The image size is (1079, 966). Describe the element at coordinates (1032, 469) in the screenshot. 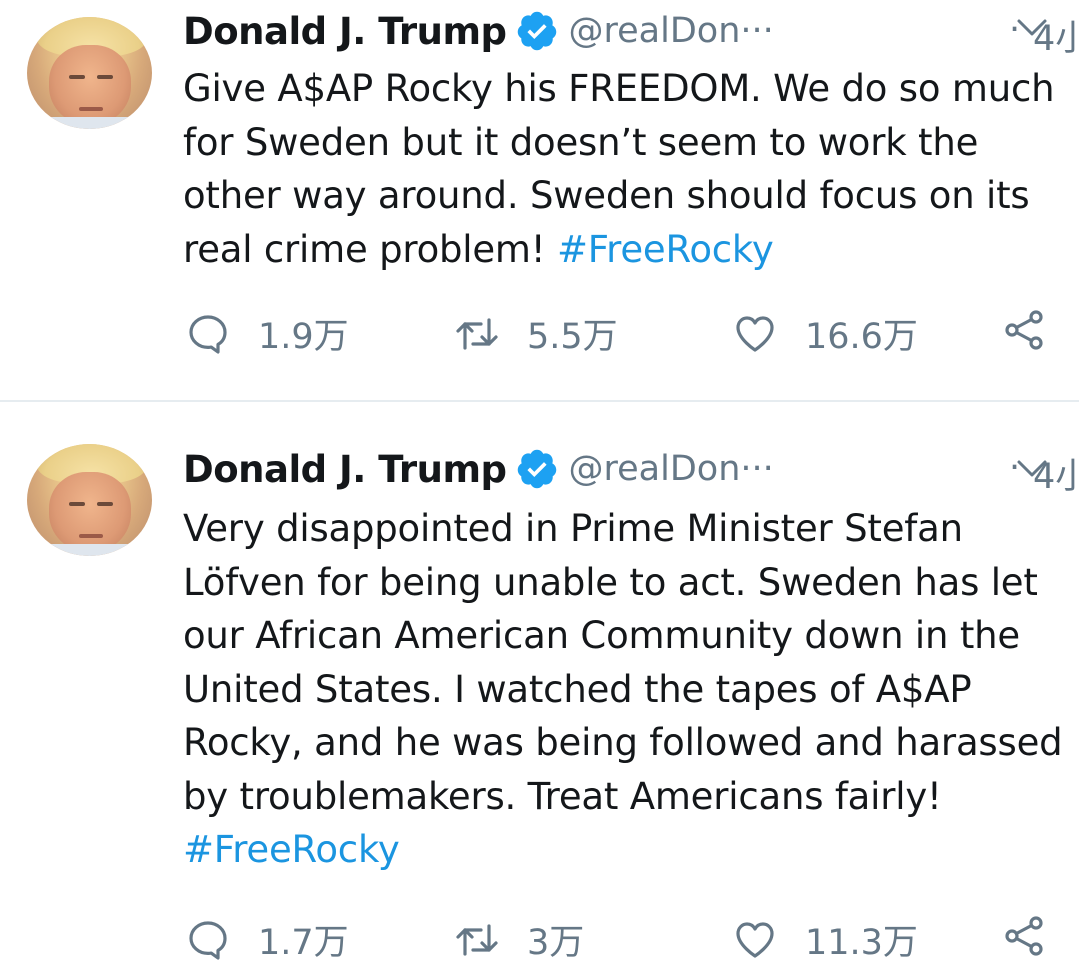

I see `chevron-down-icon` at that location.